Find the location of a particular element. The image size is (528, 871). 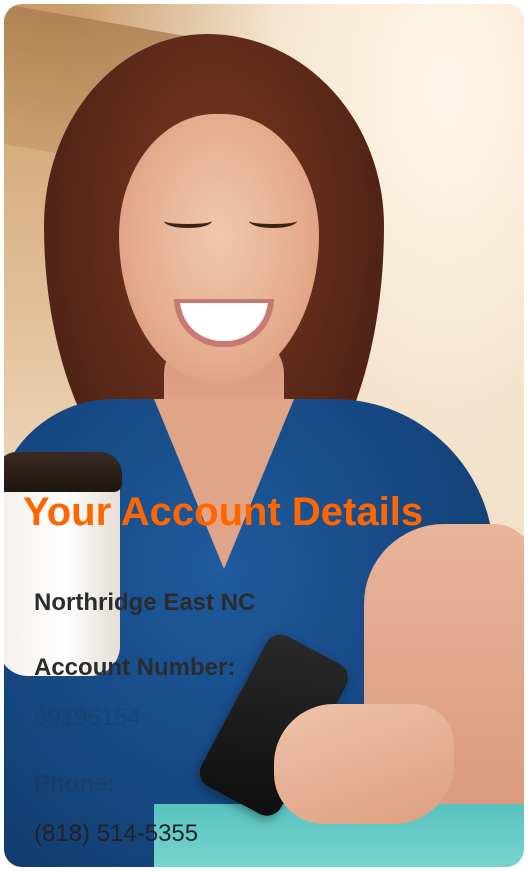

location-name: Northridge East NC is located at coordinates (145, 602).